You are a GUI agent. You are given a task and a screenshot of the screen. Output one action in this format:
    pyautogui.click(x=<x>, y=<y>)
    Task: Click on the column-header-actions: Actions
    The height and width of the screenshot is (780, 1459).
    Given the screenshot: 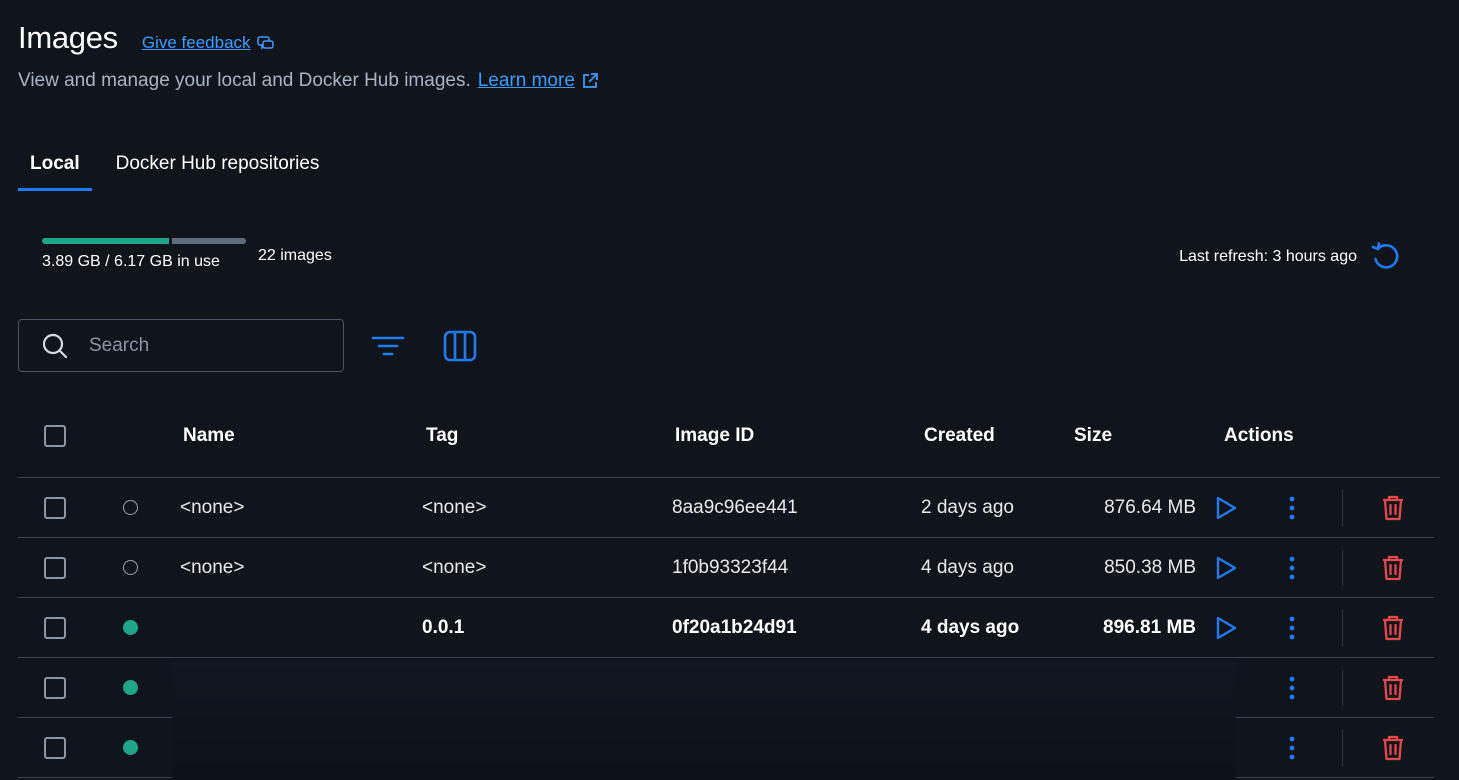 What is the action you would take?
    pyautogui.click(x=1259, y=435)
    